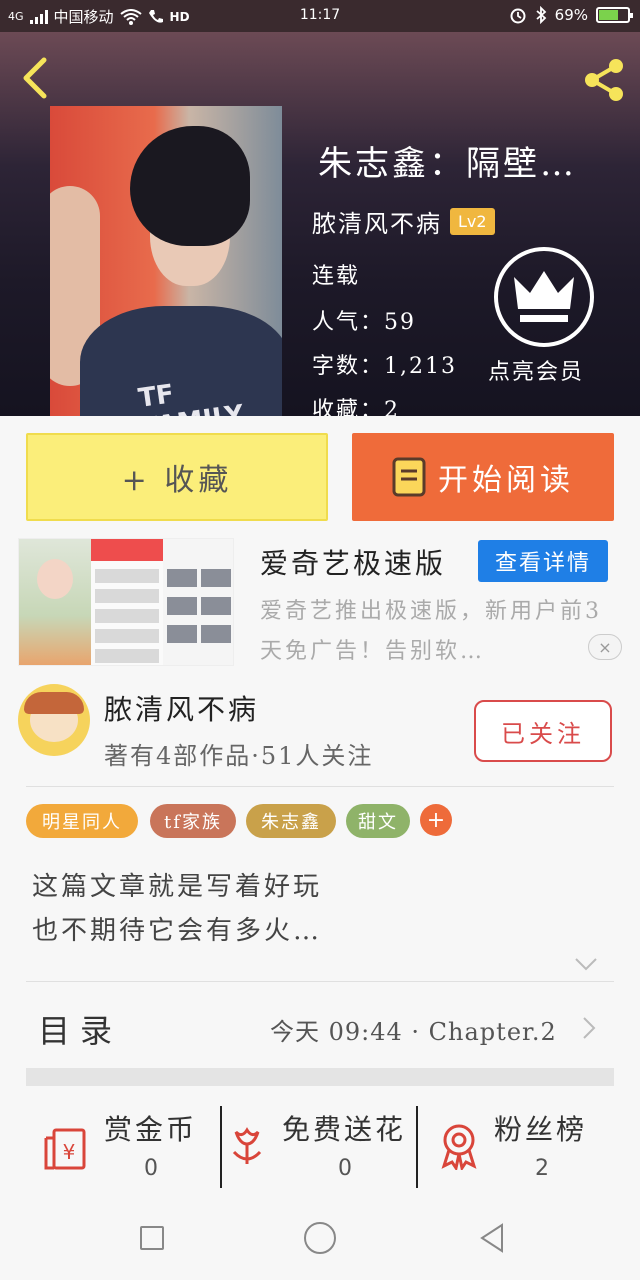  Describe the element at coordinates (166, 261) in the screenshot. I see `book-cover: TF FAMILY` at that location.